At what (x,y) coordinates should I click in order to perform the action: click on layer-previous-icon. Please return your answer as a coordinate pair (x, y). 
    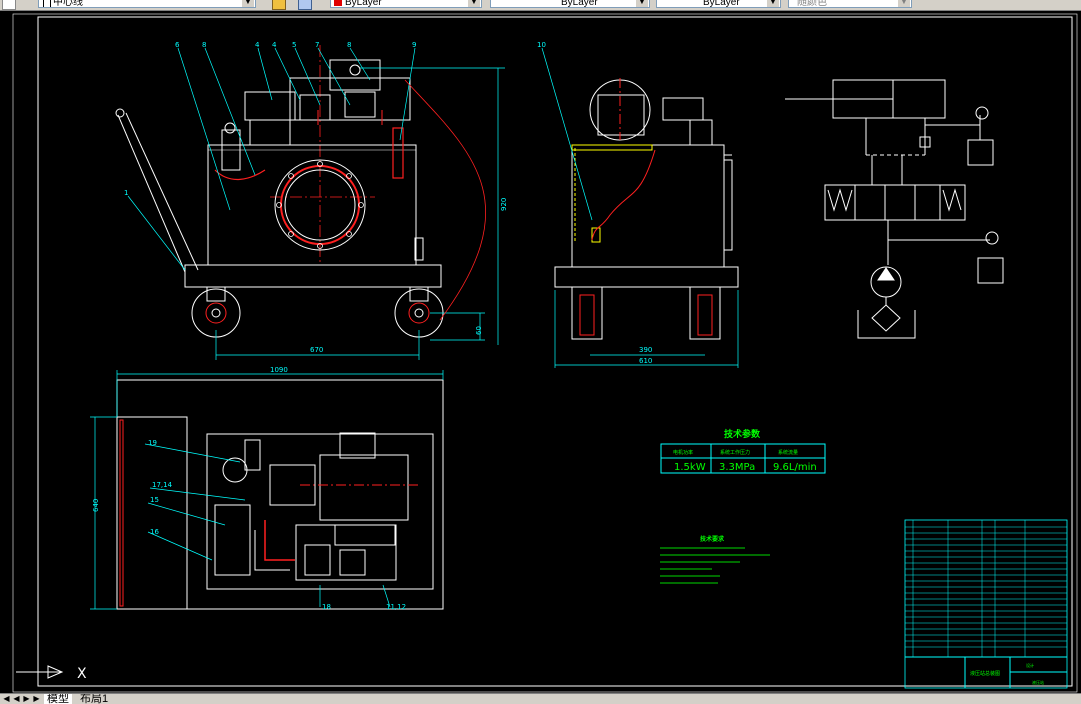
    Looking at the image, I should click on (305, 5).